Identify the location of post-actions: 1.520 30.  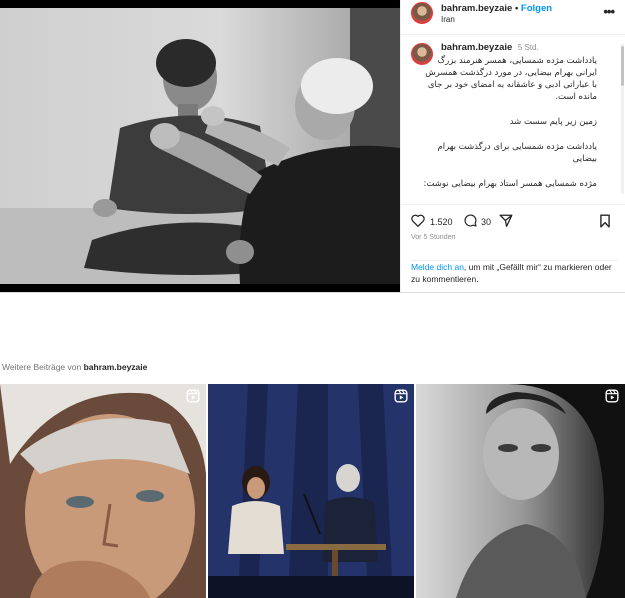
(513, 217).